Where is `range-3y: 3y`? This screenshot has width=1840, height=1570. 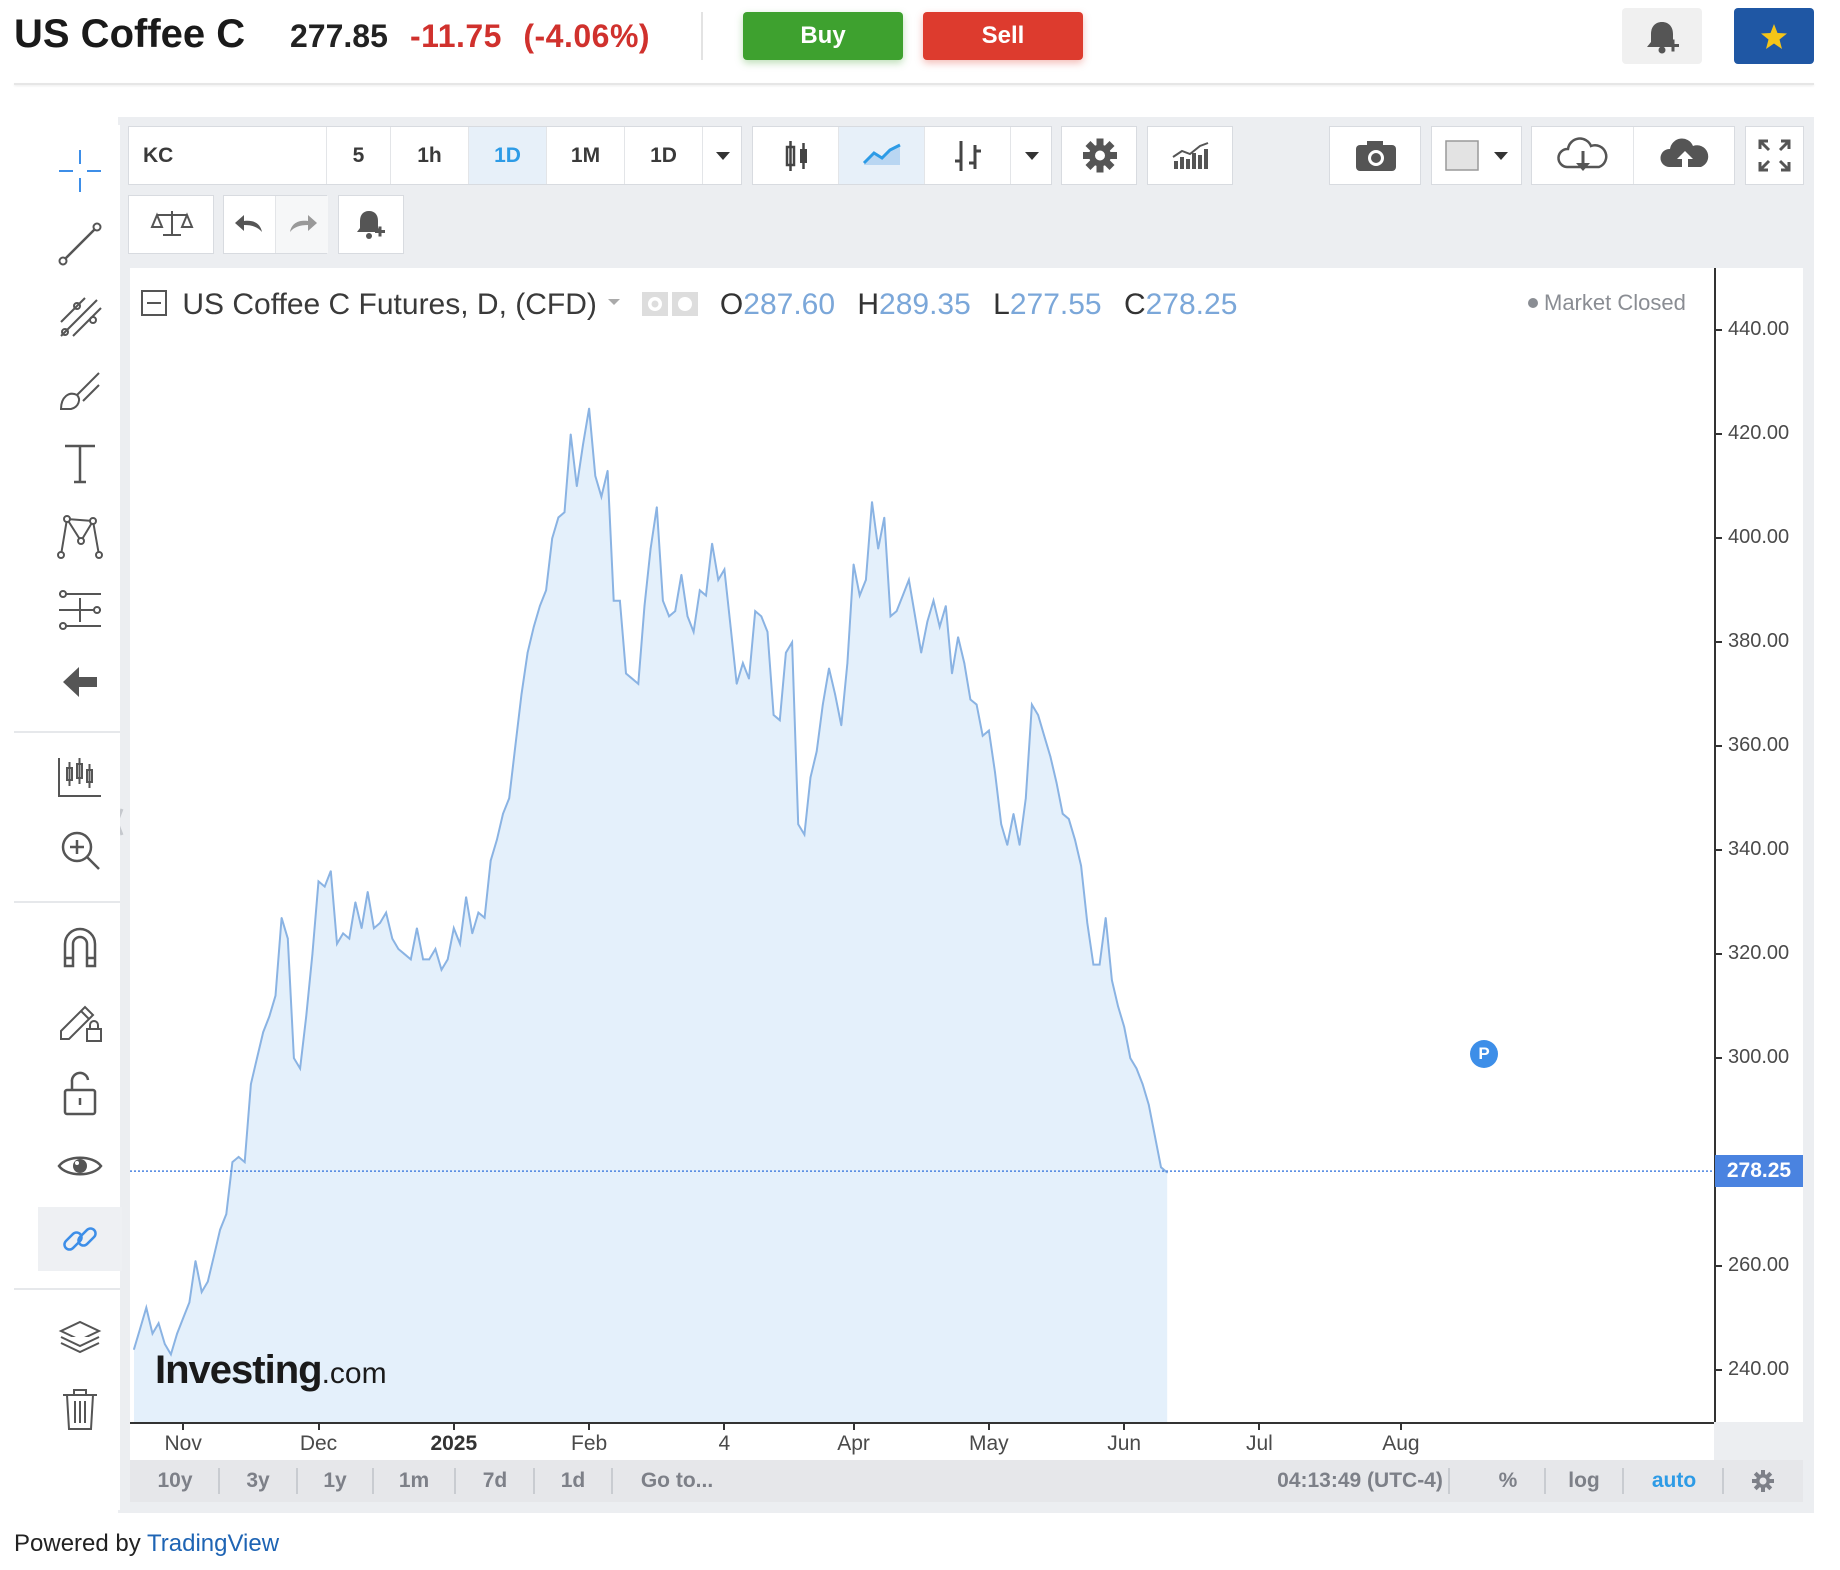 range-3y: 3y is located at coordinates (257, 1481).